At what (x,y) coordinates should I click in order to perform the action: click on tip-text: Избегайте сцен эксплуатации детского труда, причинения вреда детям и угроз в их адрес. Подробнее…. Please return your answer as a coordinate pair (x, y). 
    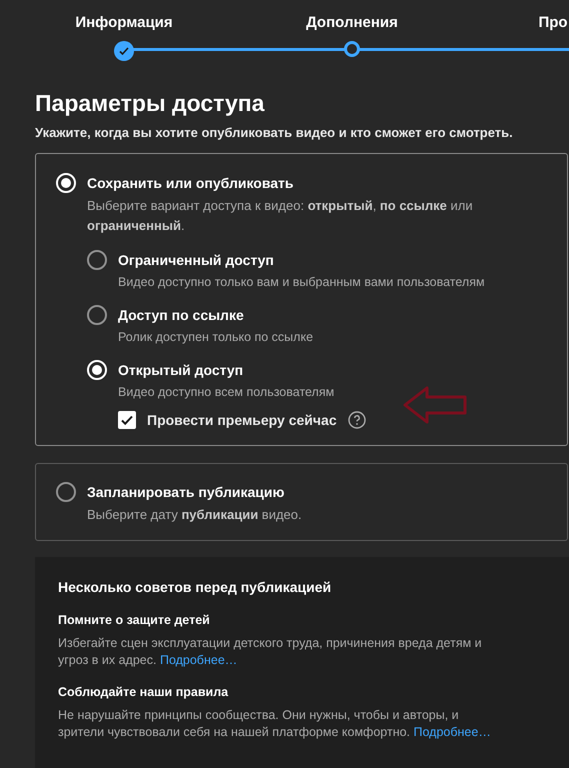
    Looking at the image, I should click on (270, 651).